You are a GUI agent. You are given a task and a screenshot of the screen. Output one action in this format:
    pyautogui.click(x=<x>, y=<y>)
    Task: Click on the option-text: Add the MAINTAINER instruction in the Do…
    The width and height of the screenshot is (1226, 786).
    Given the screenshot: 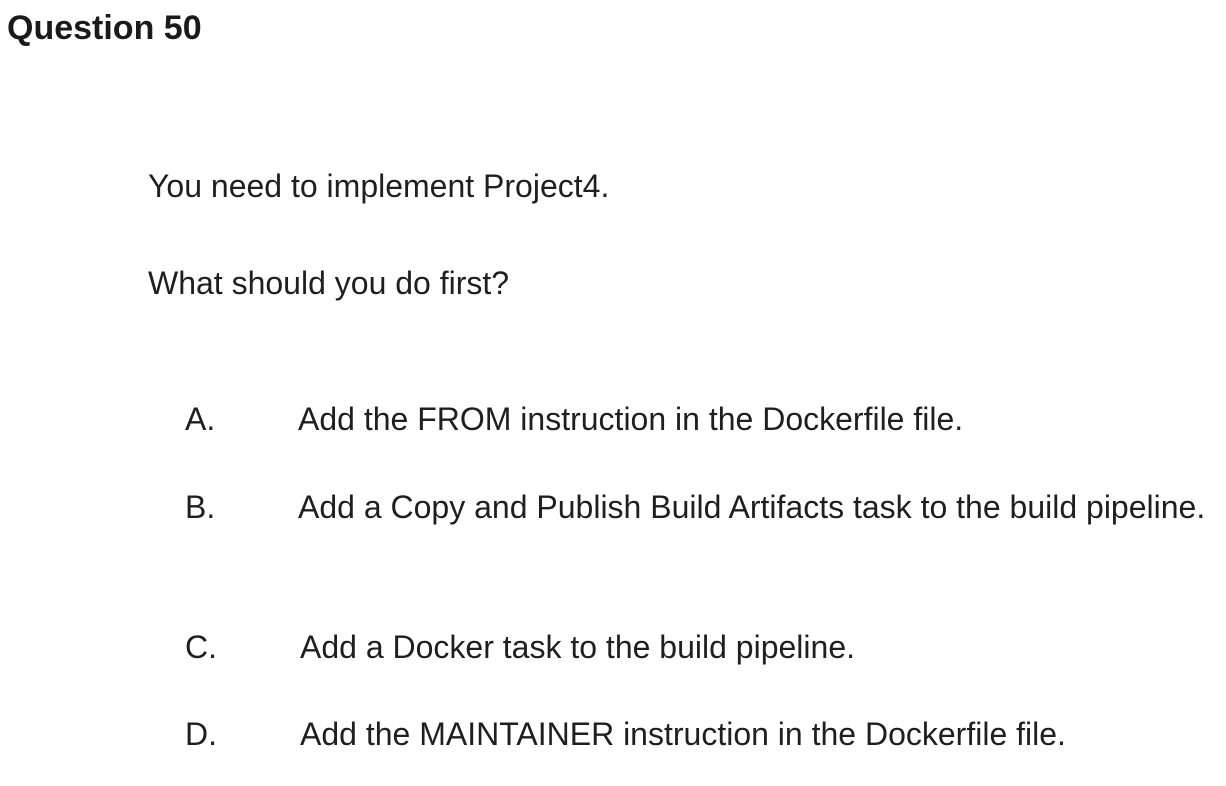 What is the action you would take?
    pyautogui.click(x=683, y=734)
    